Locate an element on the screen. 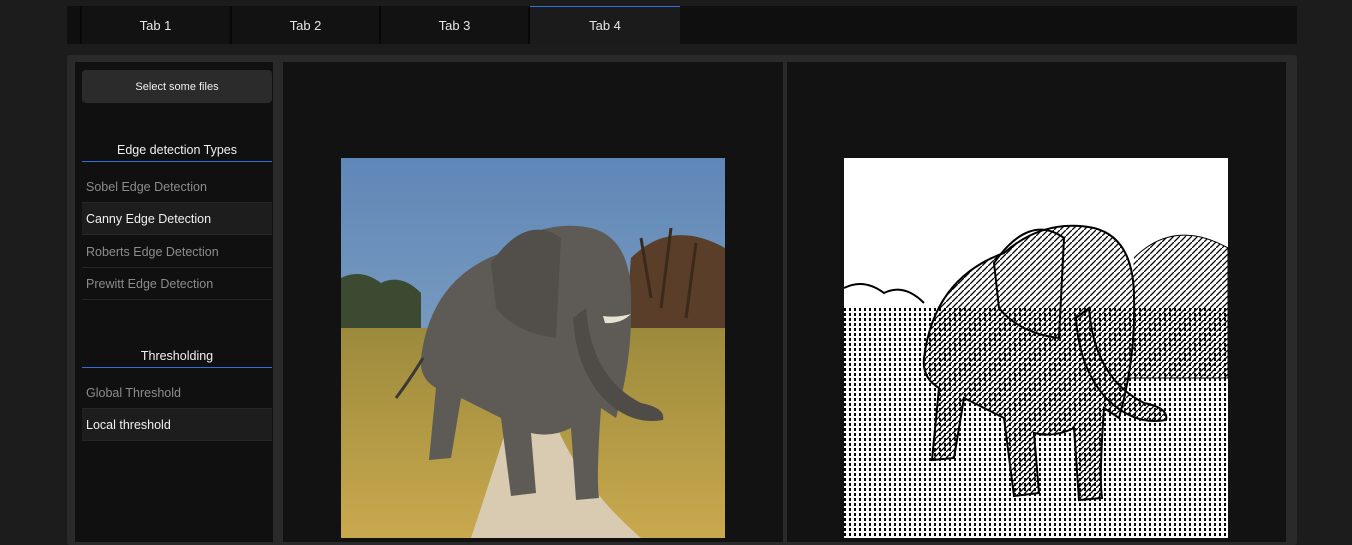  tab-2: Tab 2 is located at coordinates (305, 25).